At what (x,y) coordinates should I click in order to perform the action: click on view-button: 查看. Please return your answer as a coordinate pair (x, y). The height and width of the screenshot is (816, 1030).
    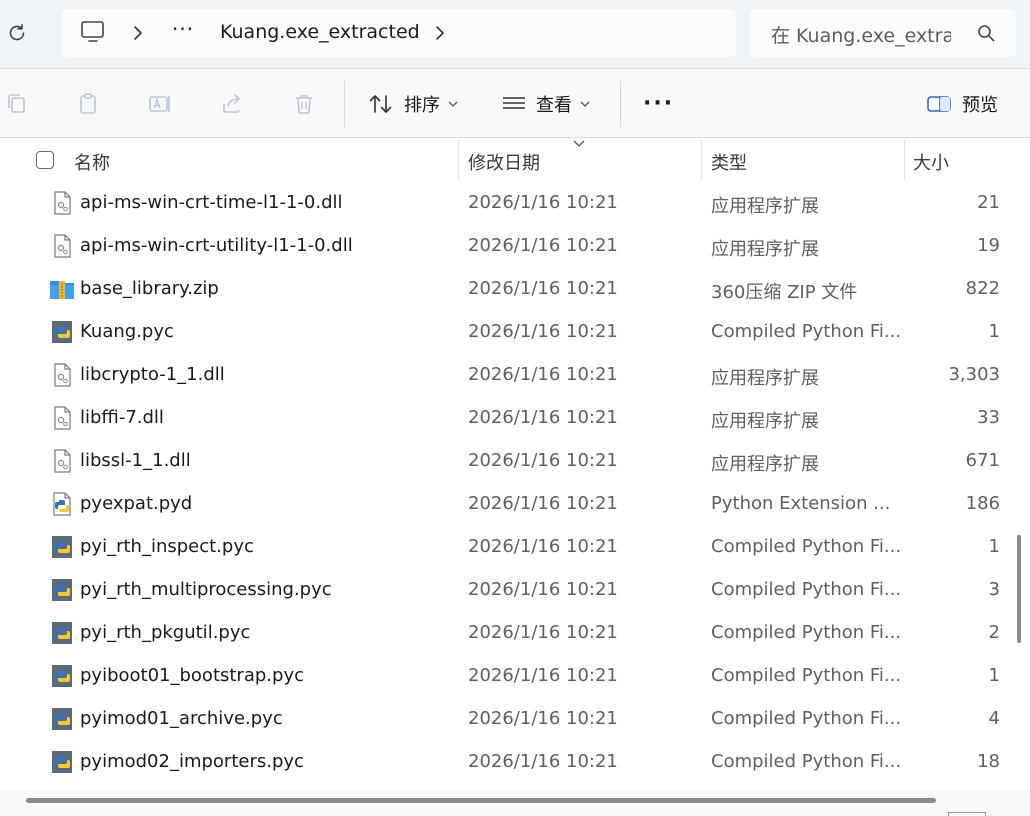
    Looking at the image, I should click on (546, 104).